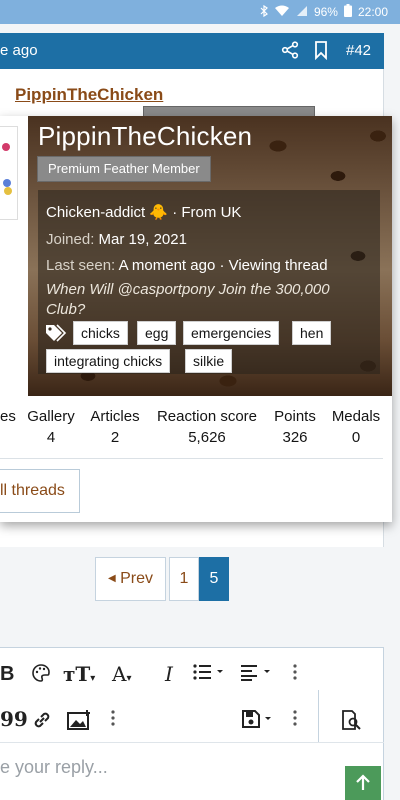 The width and height of the screenshot is (400, 800). What do you see at coordinates (351, 722) in the screenshot?
I see `preview-icon` at bounding box center [351, 722].